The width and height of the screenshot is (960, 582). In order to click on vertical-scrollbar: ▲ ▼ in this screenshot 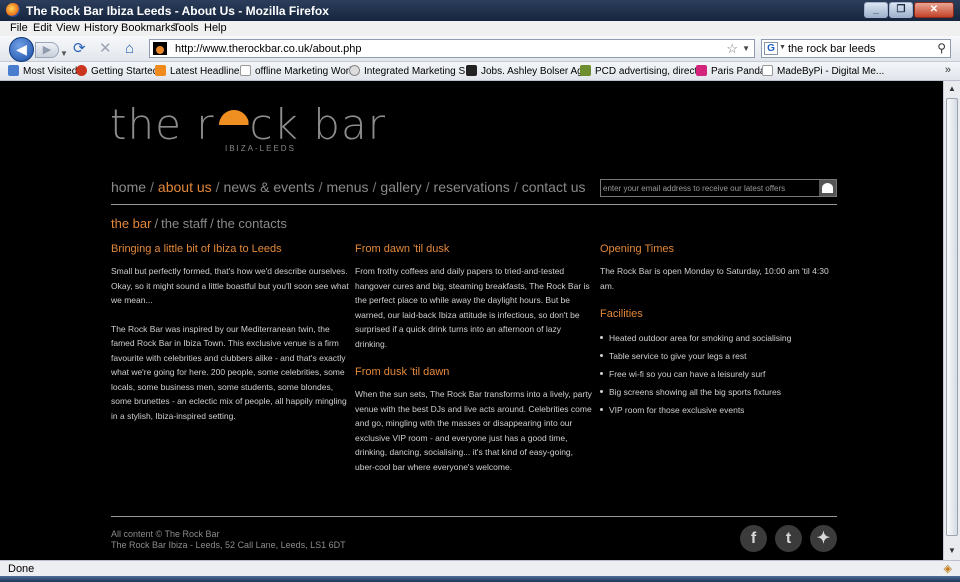, I will do `click(951, 320)`.